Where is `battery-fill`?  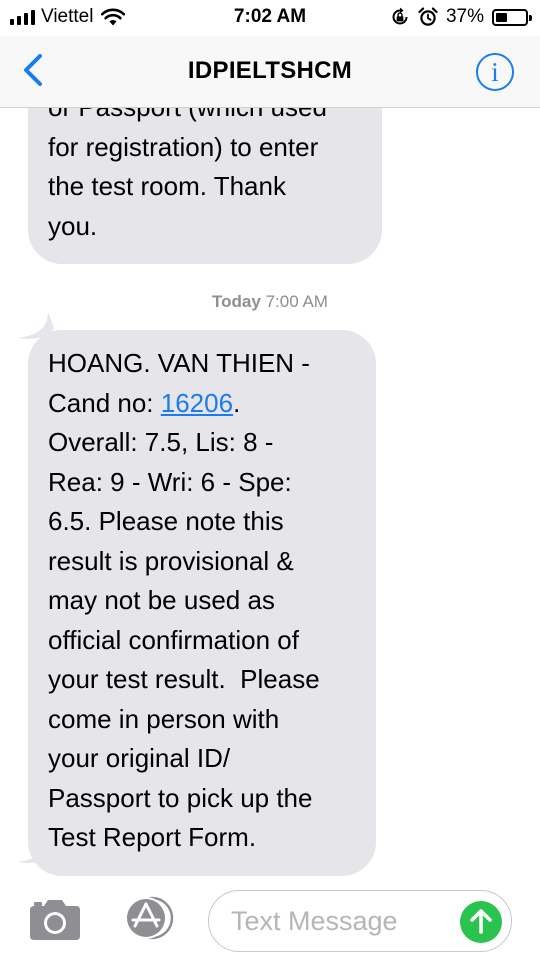 battery-fill is located at coordinates (501, 17).